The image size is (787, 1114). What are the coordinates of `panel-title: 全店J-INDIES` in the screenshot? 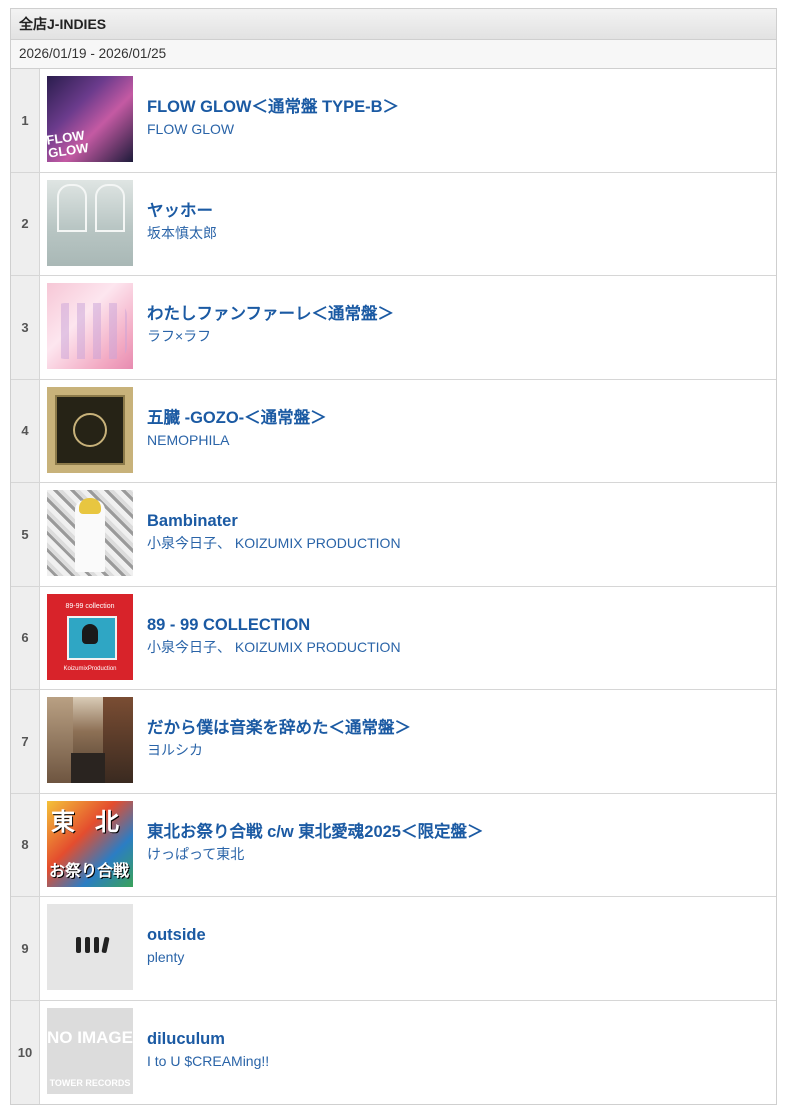 It's located at (393, 24).